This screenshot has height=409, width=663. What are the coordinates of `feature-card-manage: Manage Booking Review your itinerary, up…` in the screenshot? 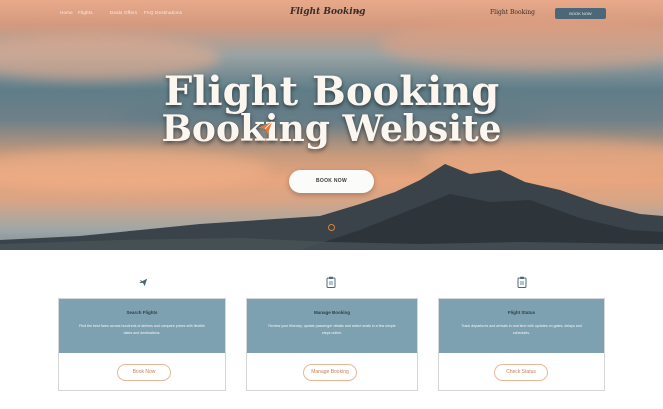 It's located at (332, 344).